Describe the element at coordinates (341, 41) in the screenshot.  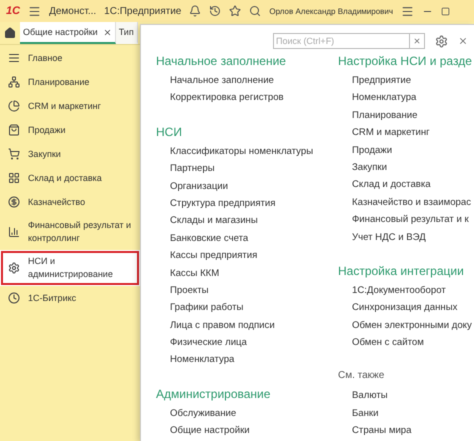
I see `search-field: Поиск (Ctrl+F)` at that location.